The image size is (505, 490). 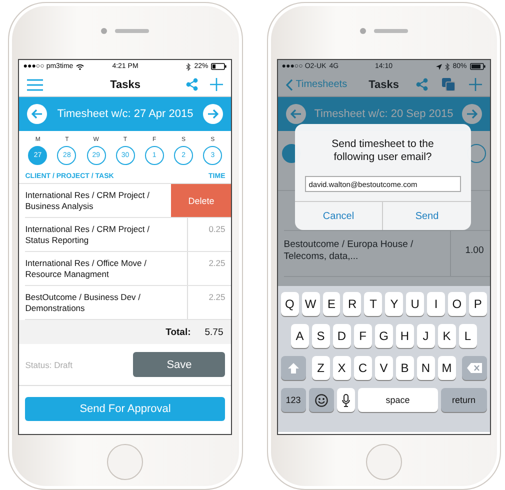 I want to click on letter-key: L, so click(x=467, y=336).